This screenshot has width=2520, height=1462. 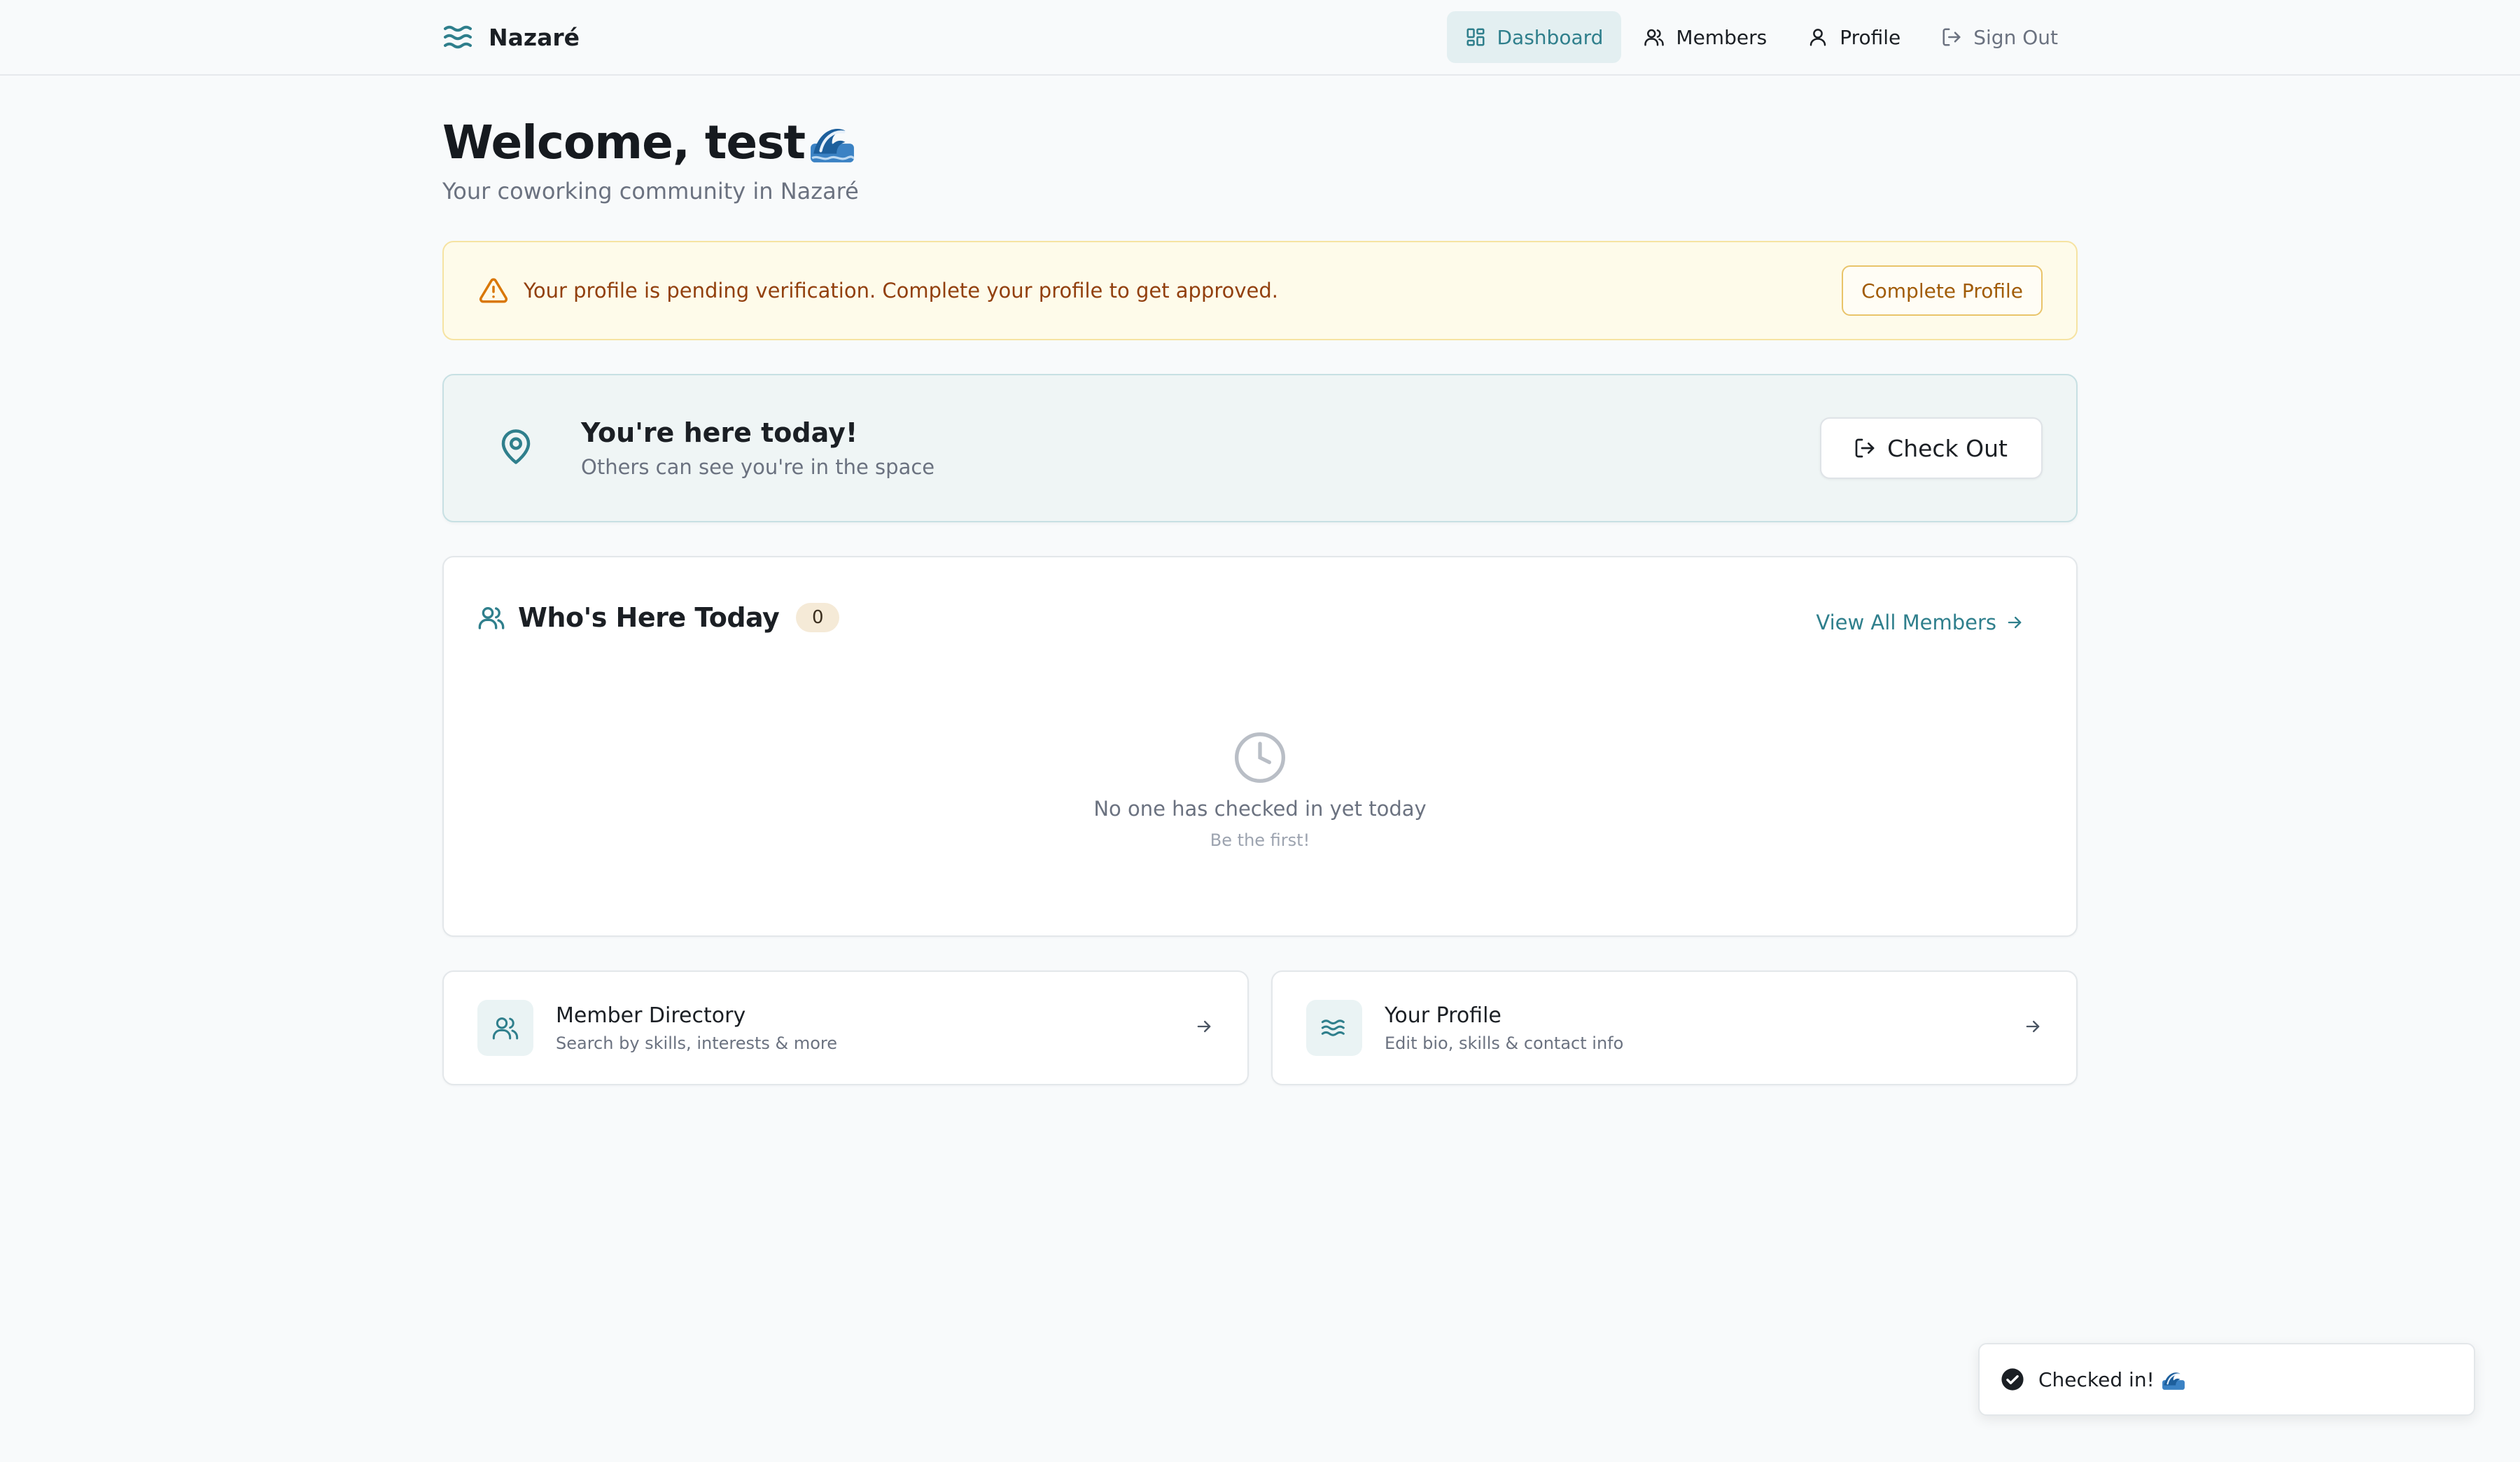 What do you see at coordinates (2096, 1379) in the screenshot?
I see `toast-message: Checked in!` at bounding box center [2096, 1379].